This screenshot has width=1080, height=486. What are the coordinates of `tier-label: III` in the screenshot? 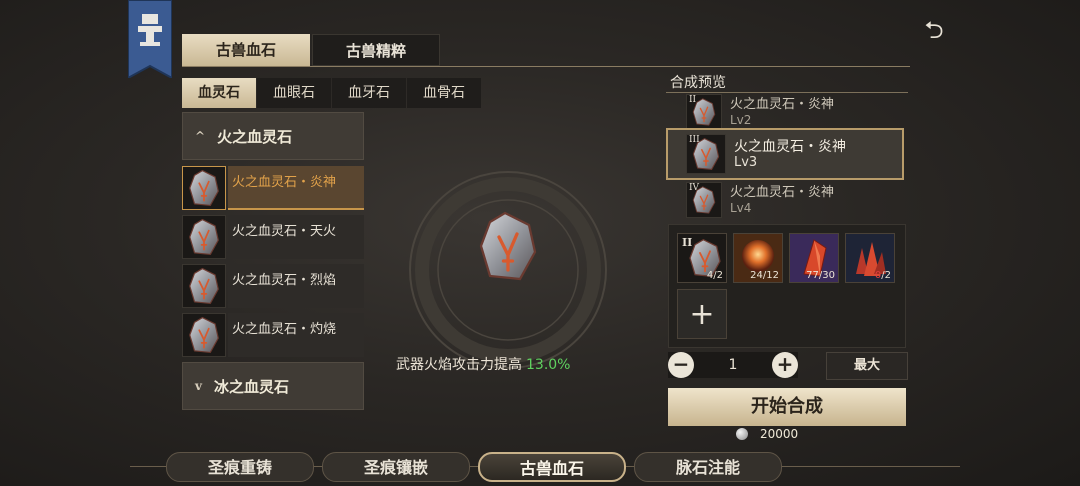 It's located at (694, 140).